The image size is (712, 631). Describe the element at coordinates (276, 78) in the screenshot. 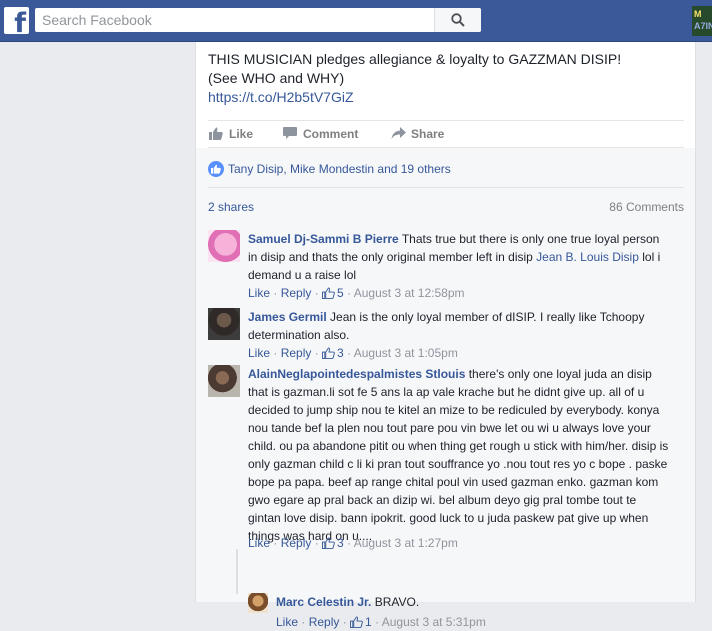

I see `post-line-2: (See WHO and WHY)` at that location.